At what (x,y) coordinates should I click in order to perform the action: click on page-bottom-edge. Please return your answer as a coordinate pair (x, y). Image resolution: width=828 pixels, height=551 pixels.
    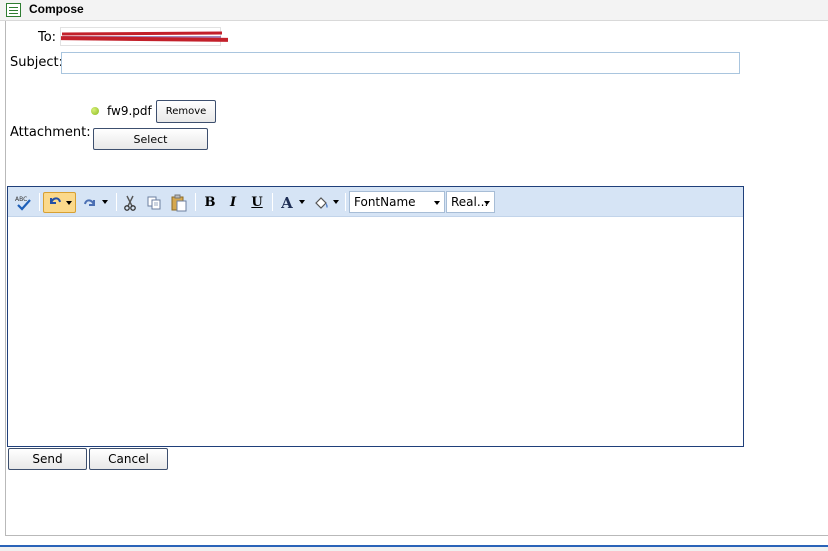
    Looking at the image, I should click on (414, 548).